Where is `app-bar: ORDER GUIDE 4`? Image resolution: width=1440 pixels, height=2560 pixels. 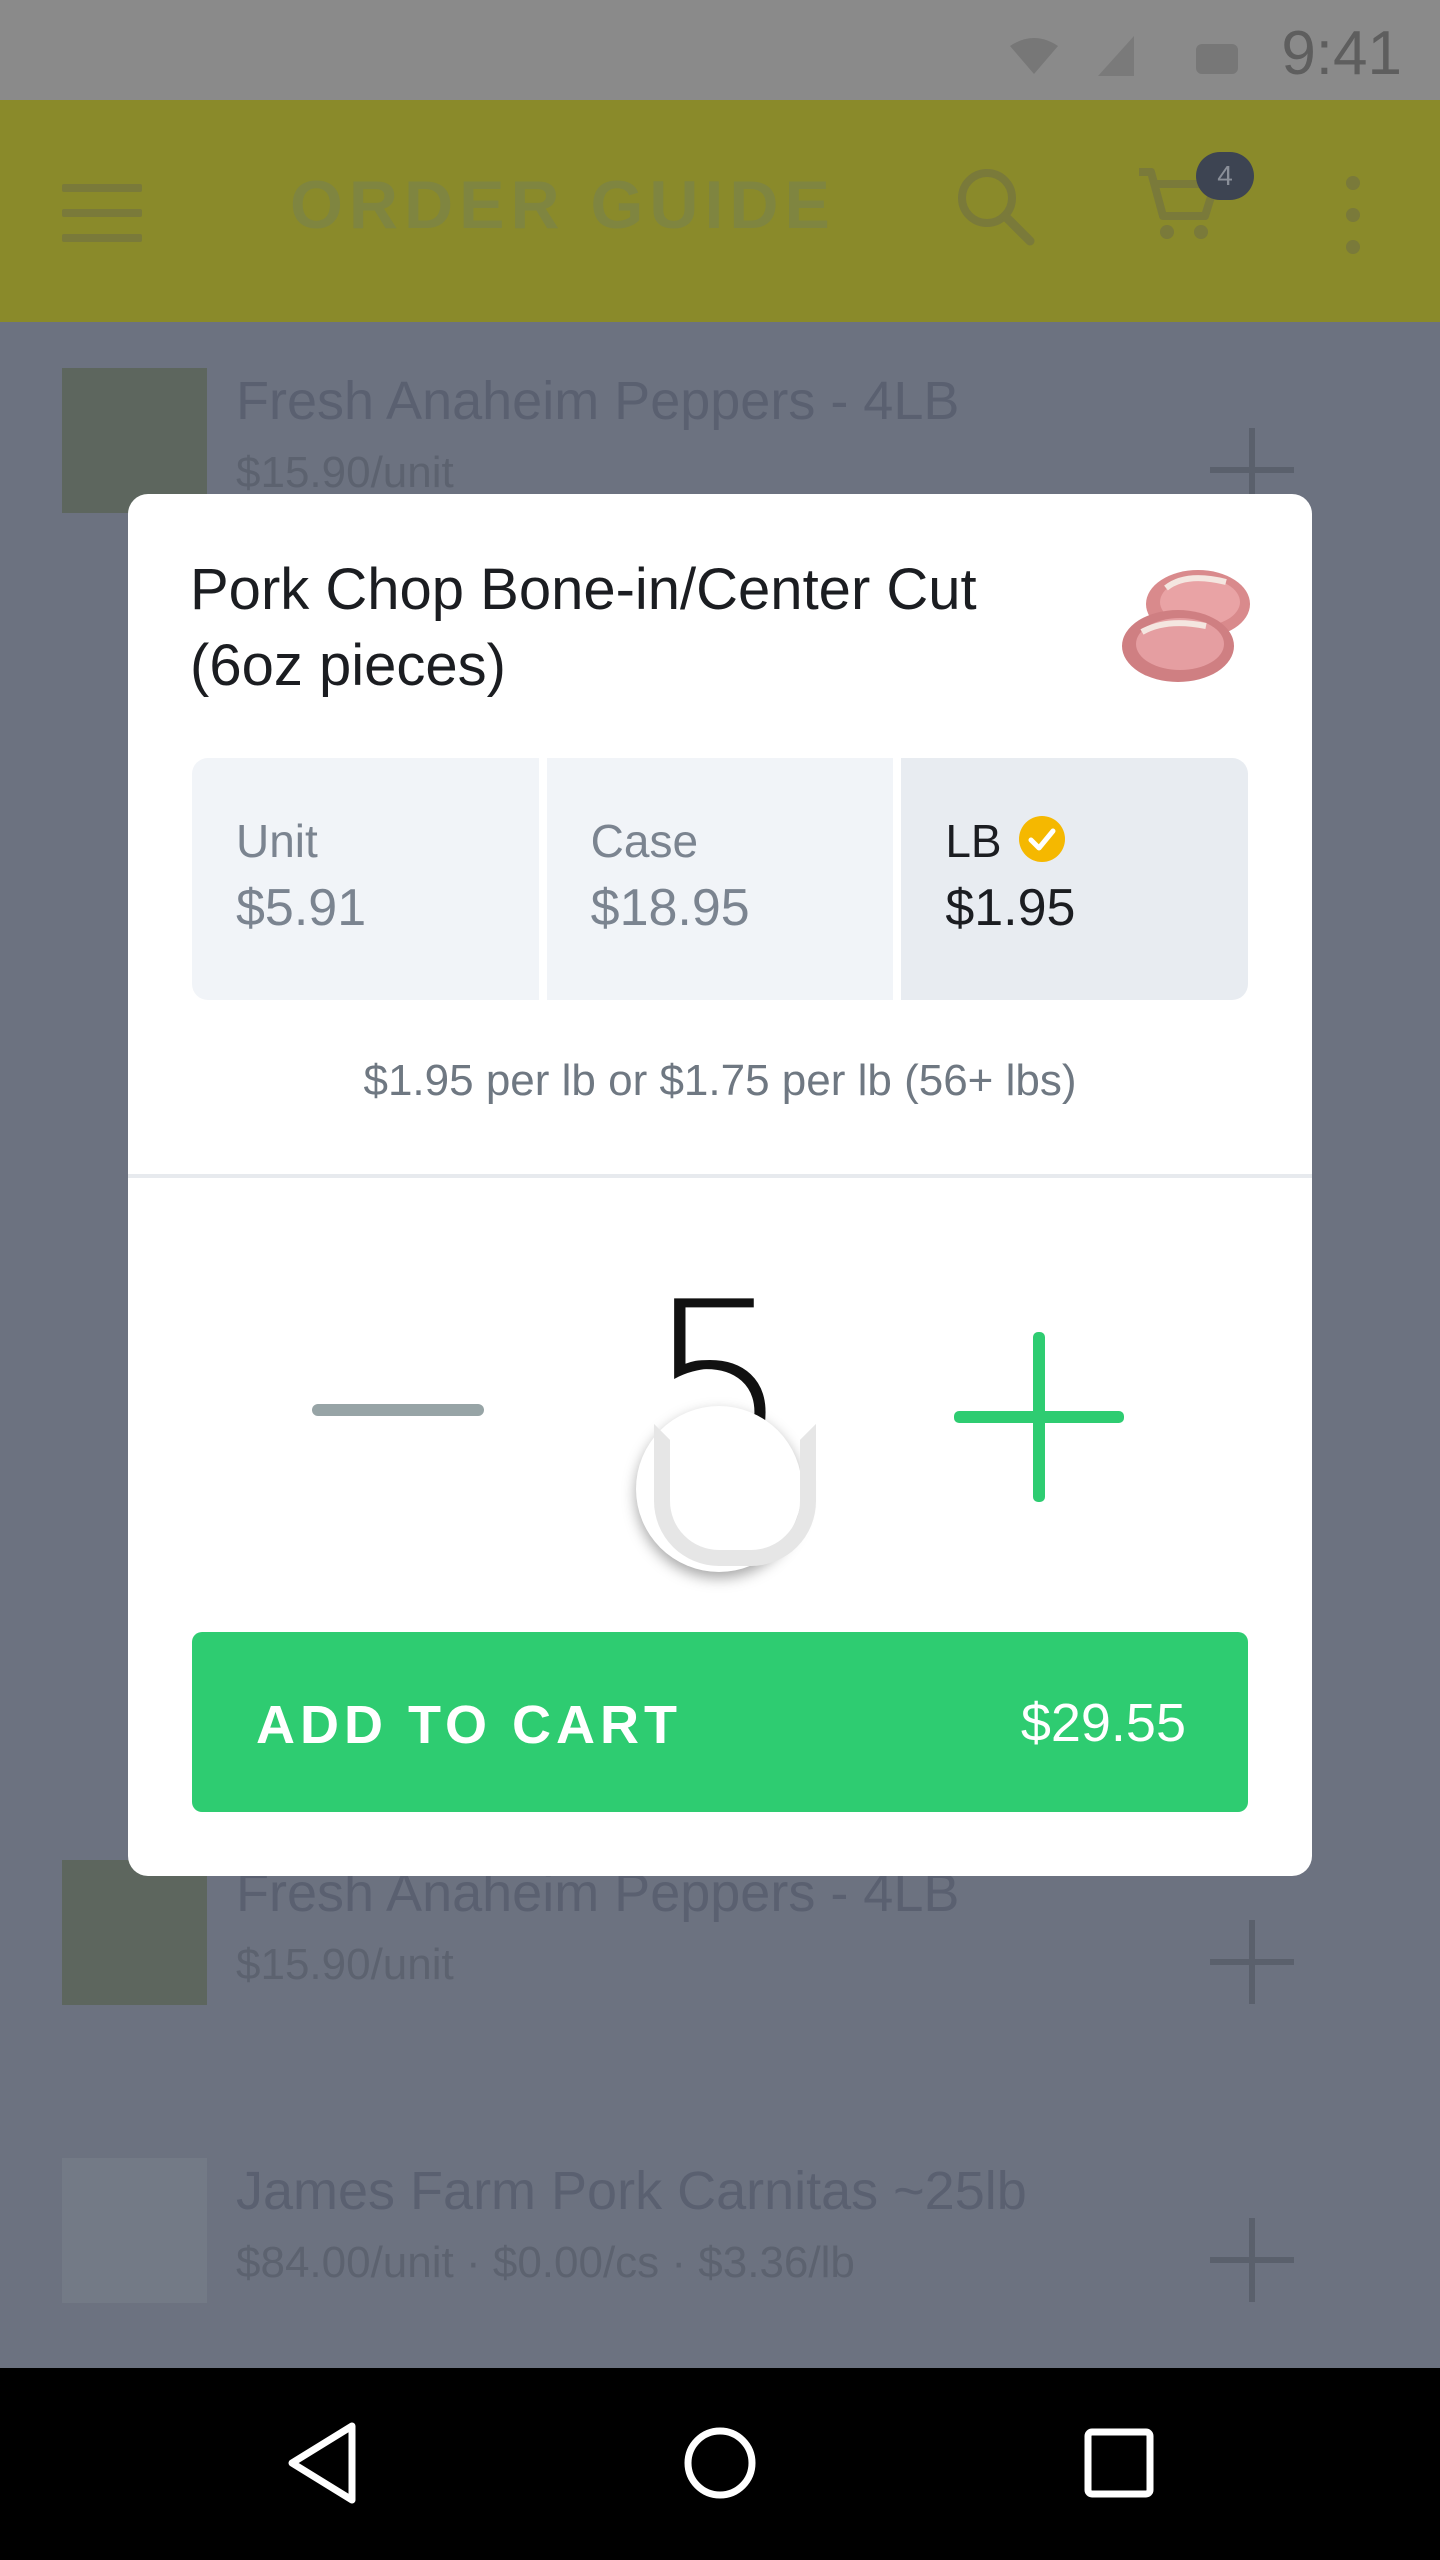
app-bar: ORDER GUIDE 4 is located at coordinates (720, 211).